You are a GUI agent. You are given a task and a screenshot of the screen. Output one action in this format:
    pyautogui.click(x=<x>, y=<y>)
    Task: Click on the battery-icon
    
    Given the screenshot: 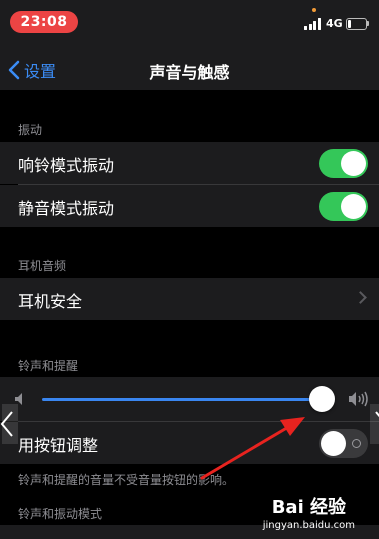 What is the action you would take?
    pyautogui.click(x=356, y=24)
    